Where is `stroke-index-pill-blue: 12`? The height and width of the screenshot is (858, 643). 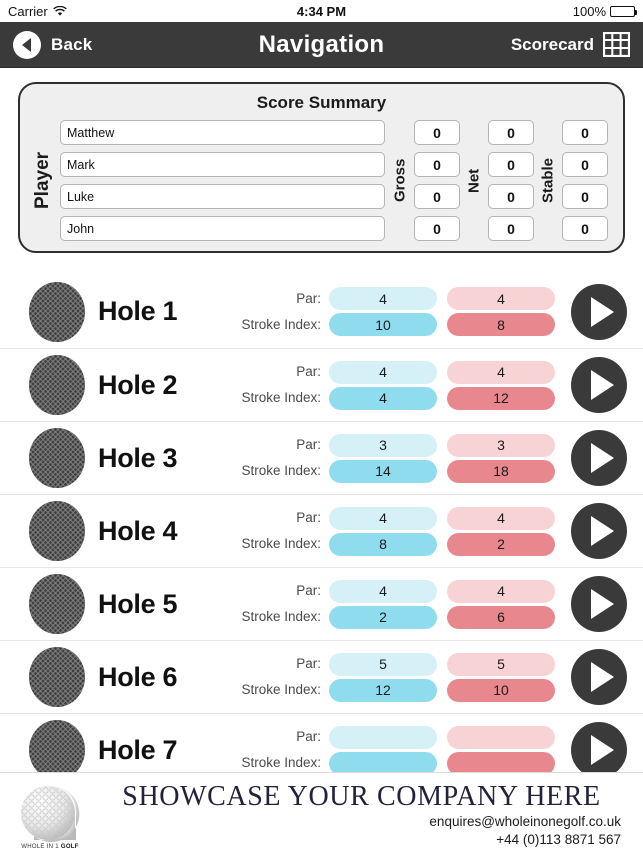 stroke-index-pill-blue: 12 is located at coordinates (383, 690).